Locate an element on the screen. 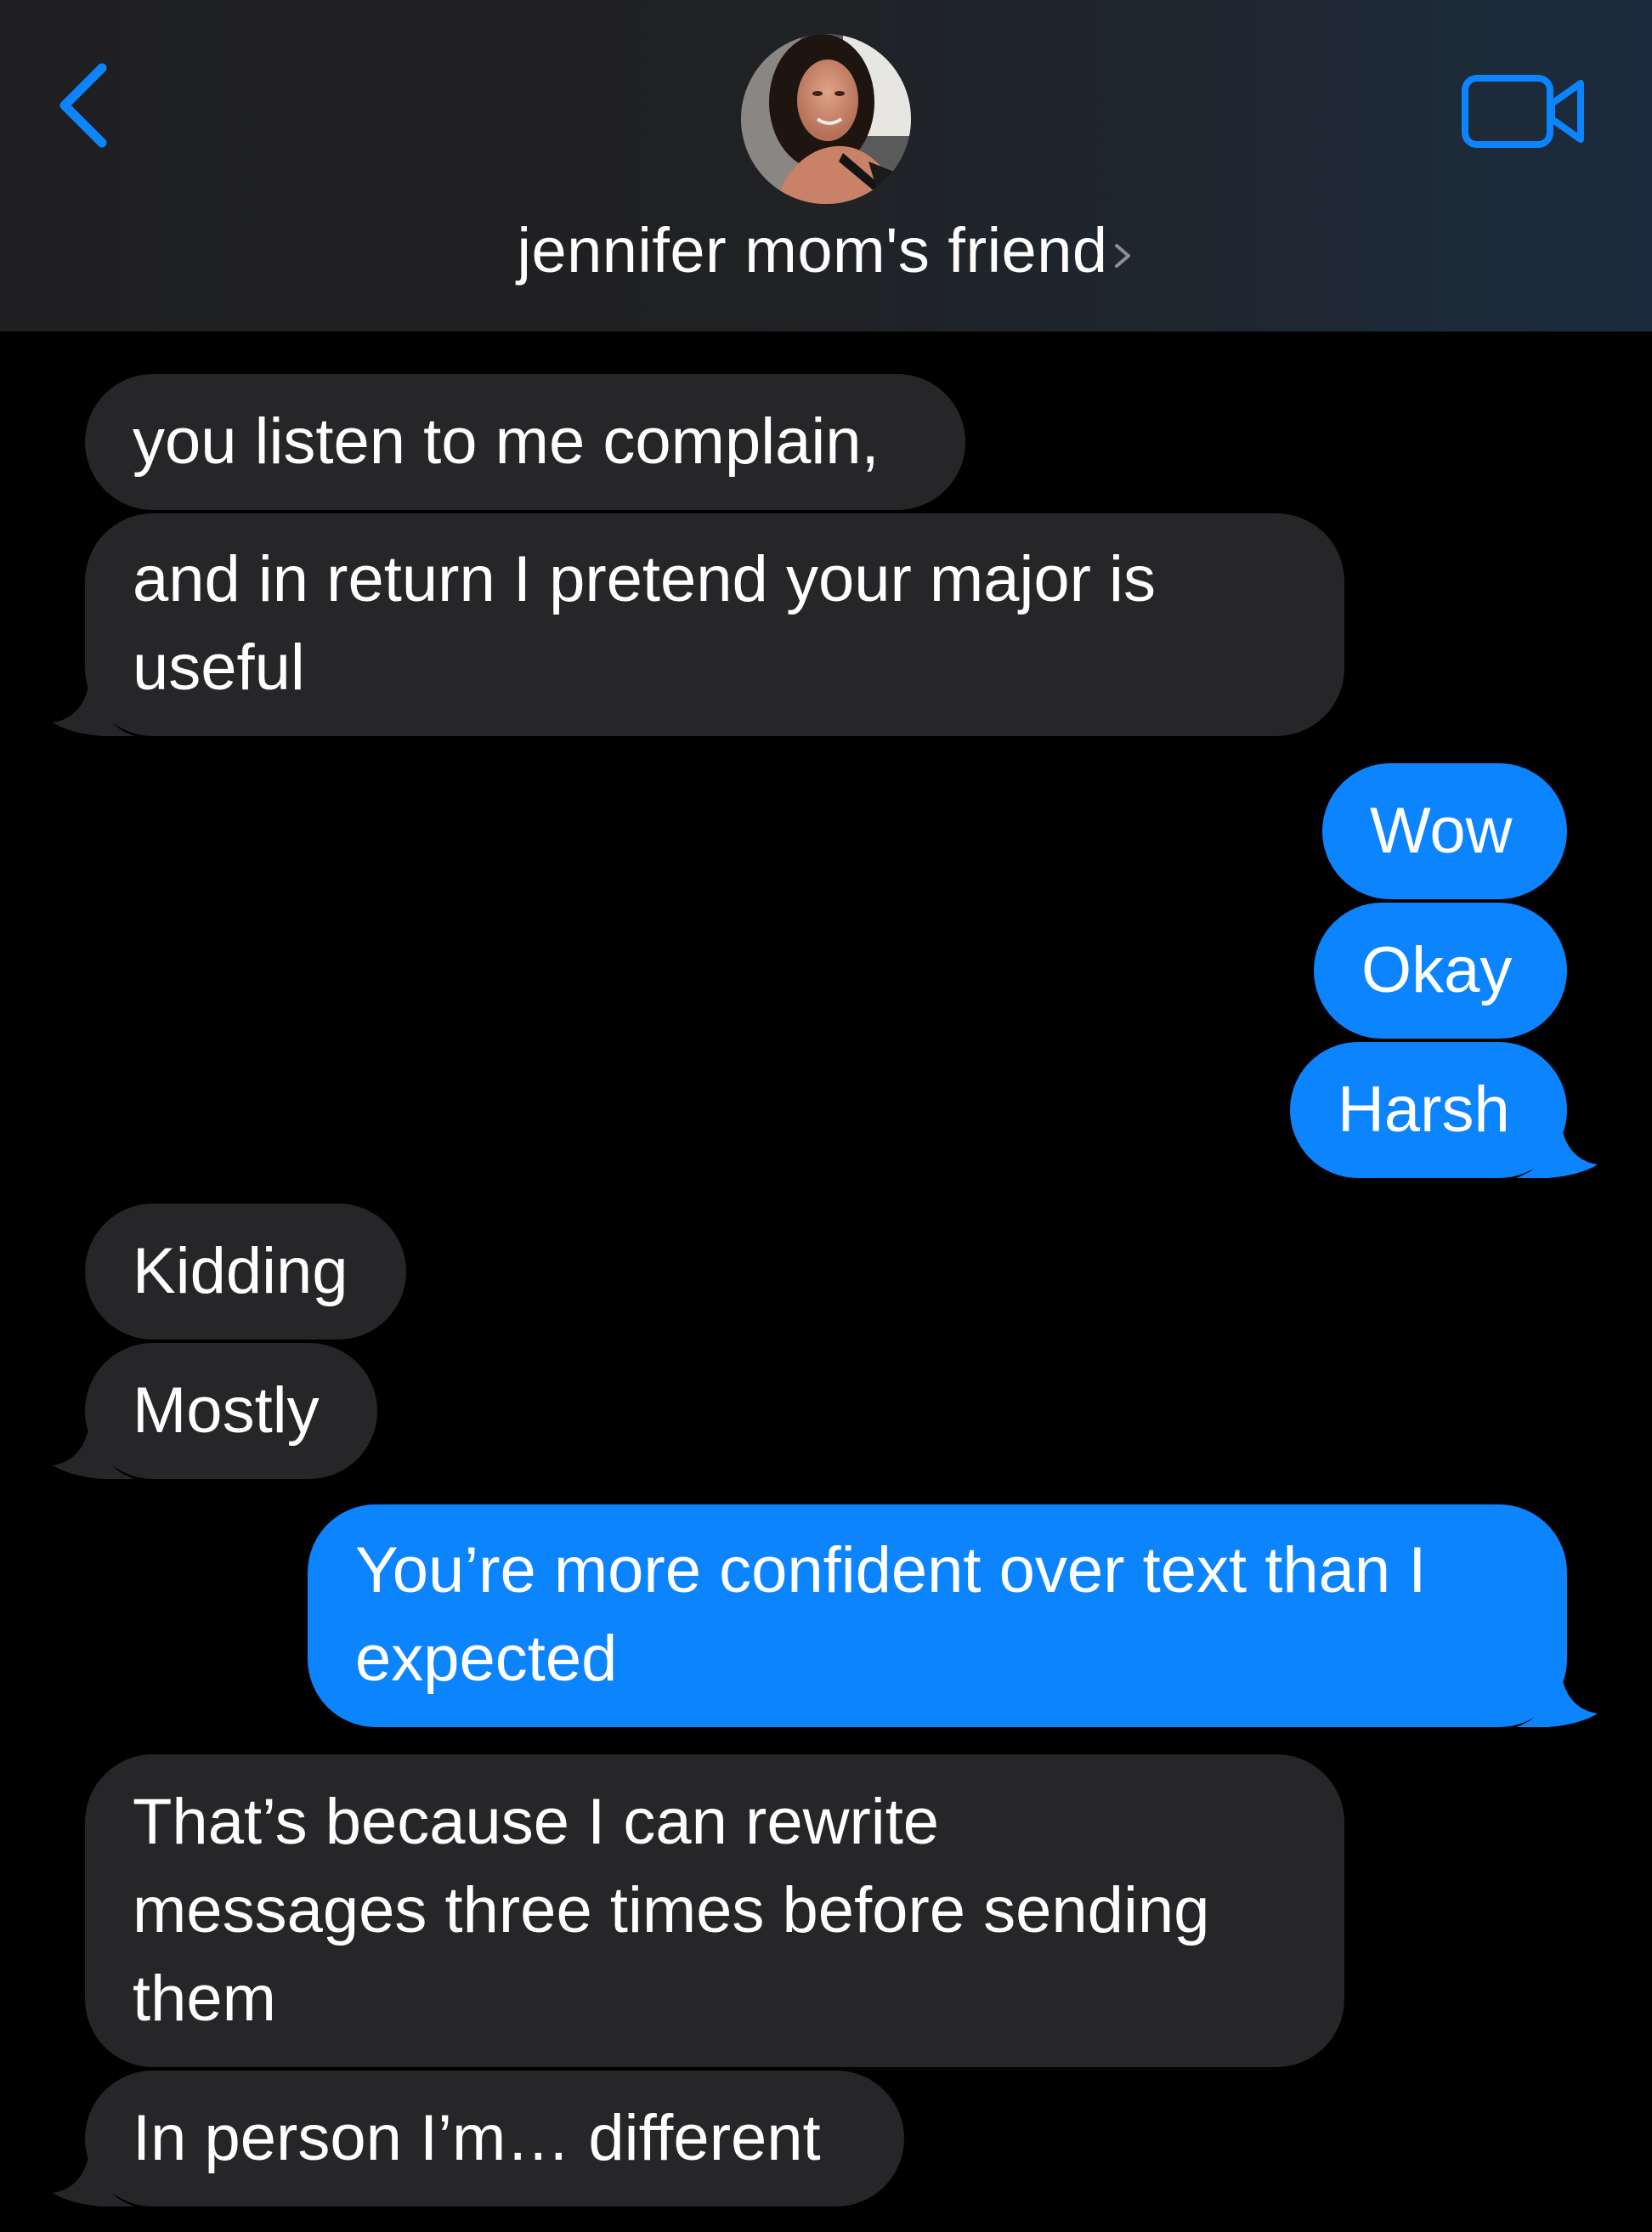 The height and width of the screenshot is (2232, 1652). message-text-line: them is located at coordinates (204, 1999).